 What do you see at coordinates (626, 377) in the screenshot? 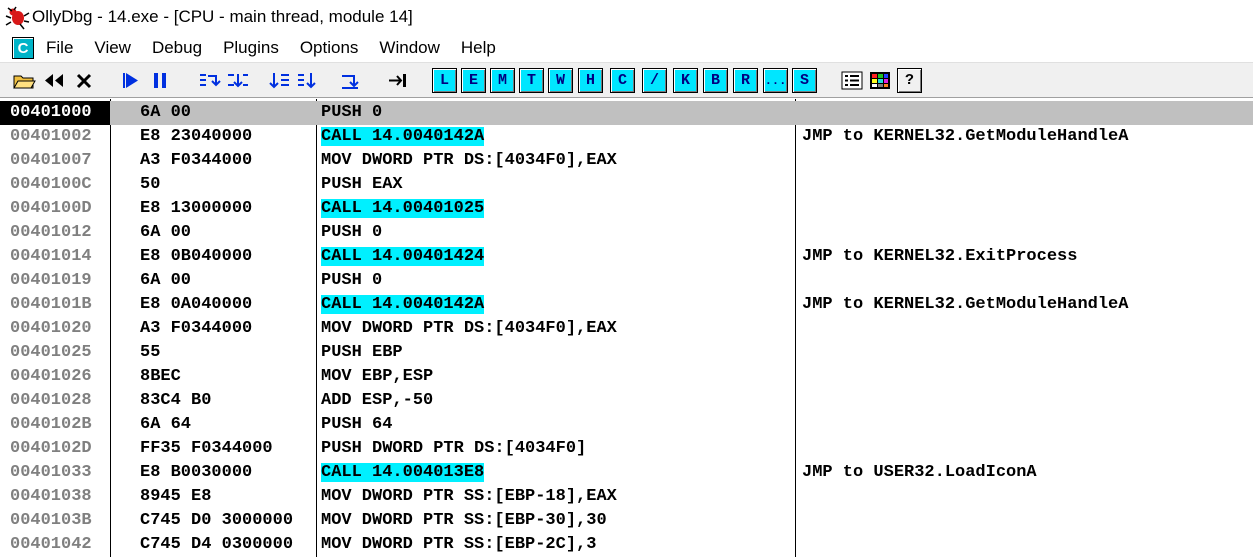
I see `disasm-row: 00401026 8BEC MOV EBP,ESP` at bounding box center [626, 377].